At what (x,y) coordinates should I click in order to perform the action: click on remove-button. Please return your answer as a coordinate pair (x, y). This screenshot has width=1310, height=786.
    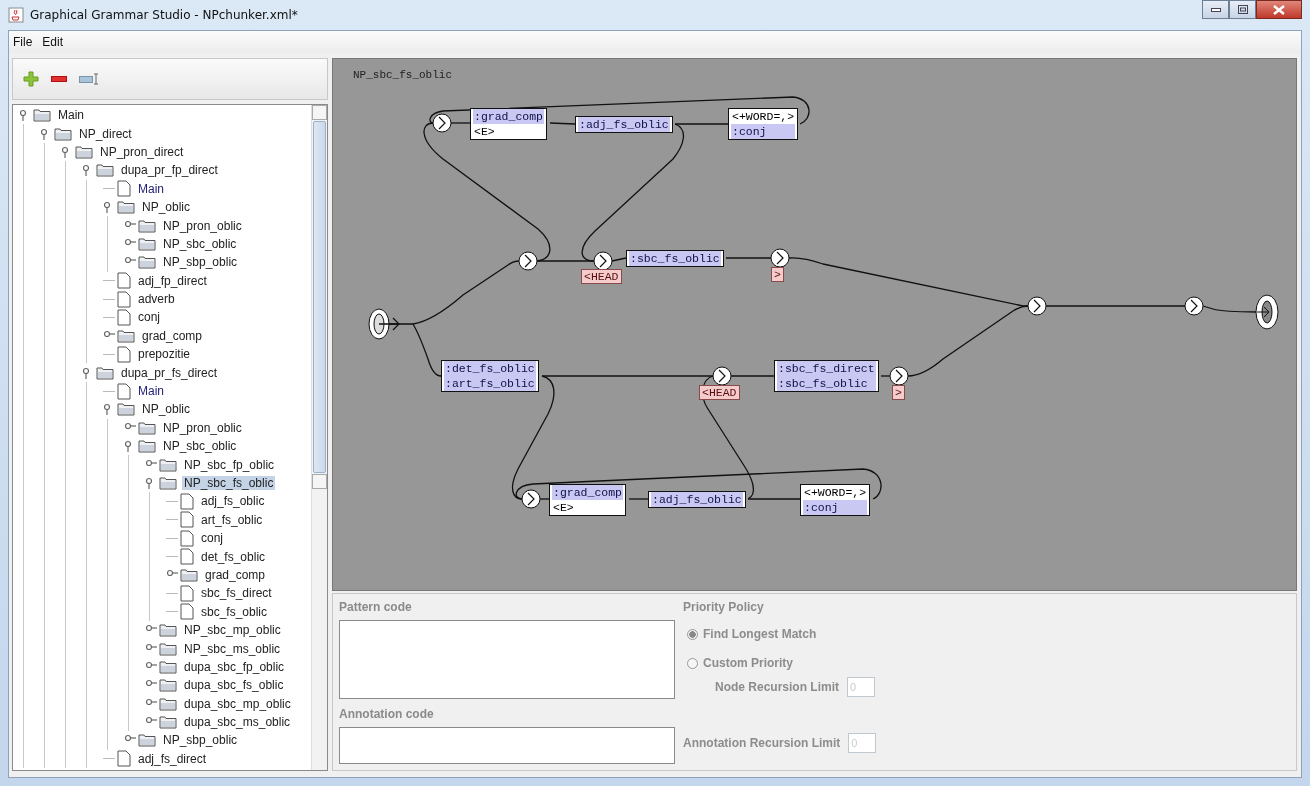
    Looking at the image, I should click on (59, 79).